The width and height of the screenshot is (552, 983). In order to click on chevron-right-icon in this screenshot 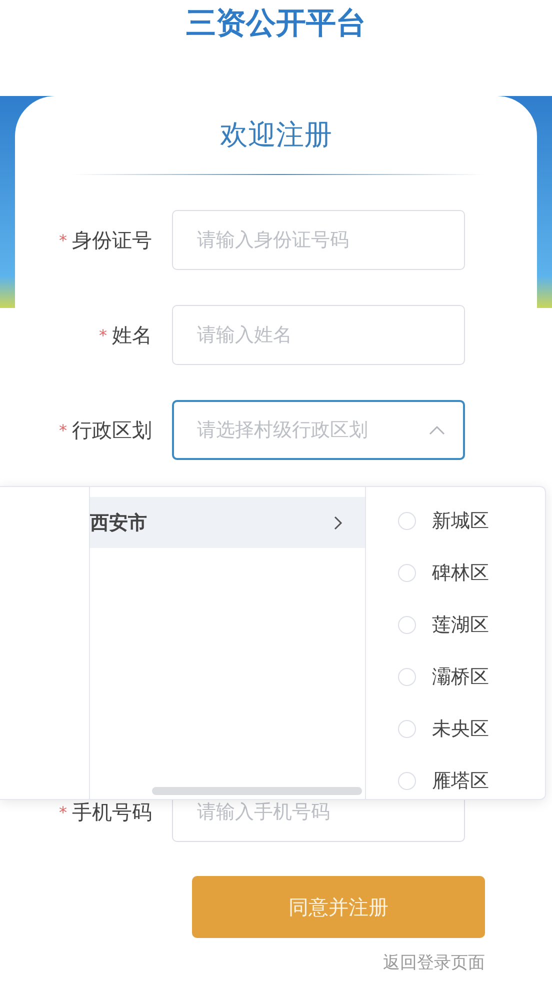, I will do `click(338, 522)`.